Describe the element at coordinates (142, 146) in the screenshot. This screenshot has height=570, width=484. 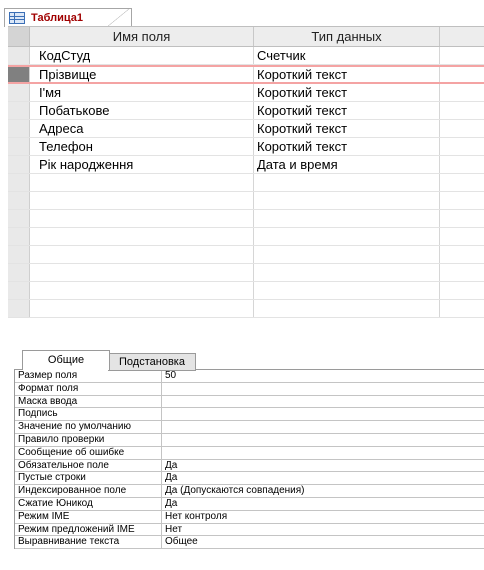
I see `field-name-cell: Телефон` at that location.